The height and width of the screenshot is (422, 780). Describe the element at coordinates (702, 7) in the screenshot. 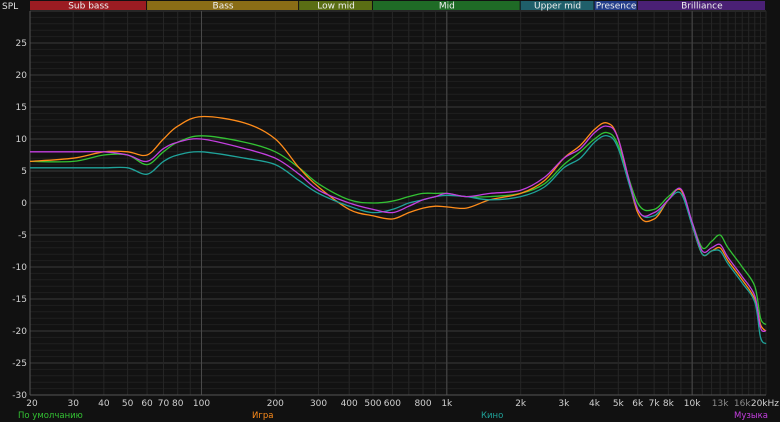

I see `band-label: Brilliance` at that location.